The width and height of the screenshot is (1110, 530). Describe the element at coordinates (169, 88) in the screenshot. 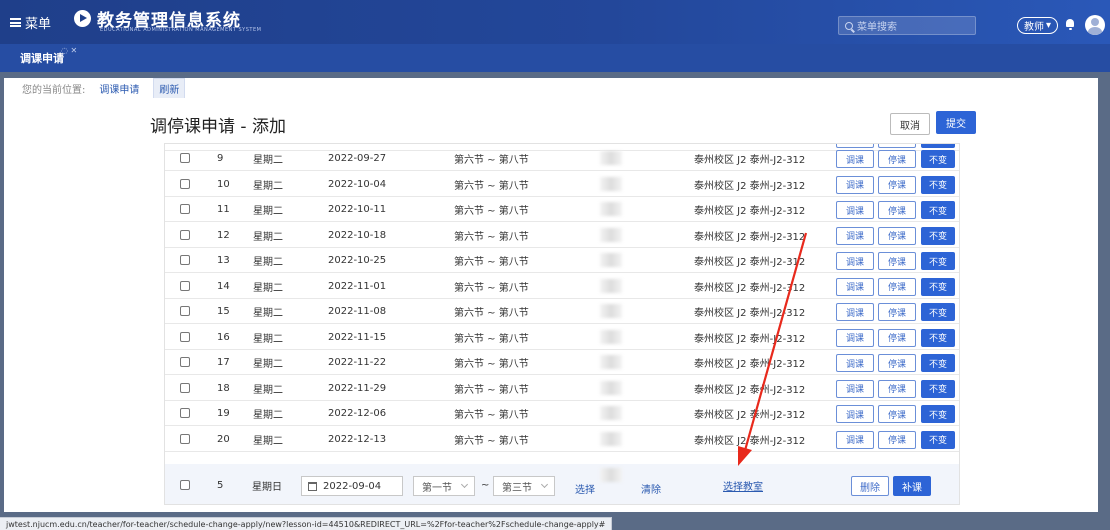

I see `refresh-button: 刷新` at that location.